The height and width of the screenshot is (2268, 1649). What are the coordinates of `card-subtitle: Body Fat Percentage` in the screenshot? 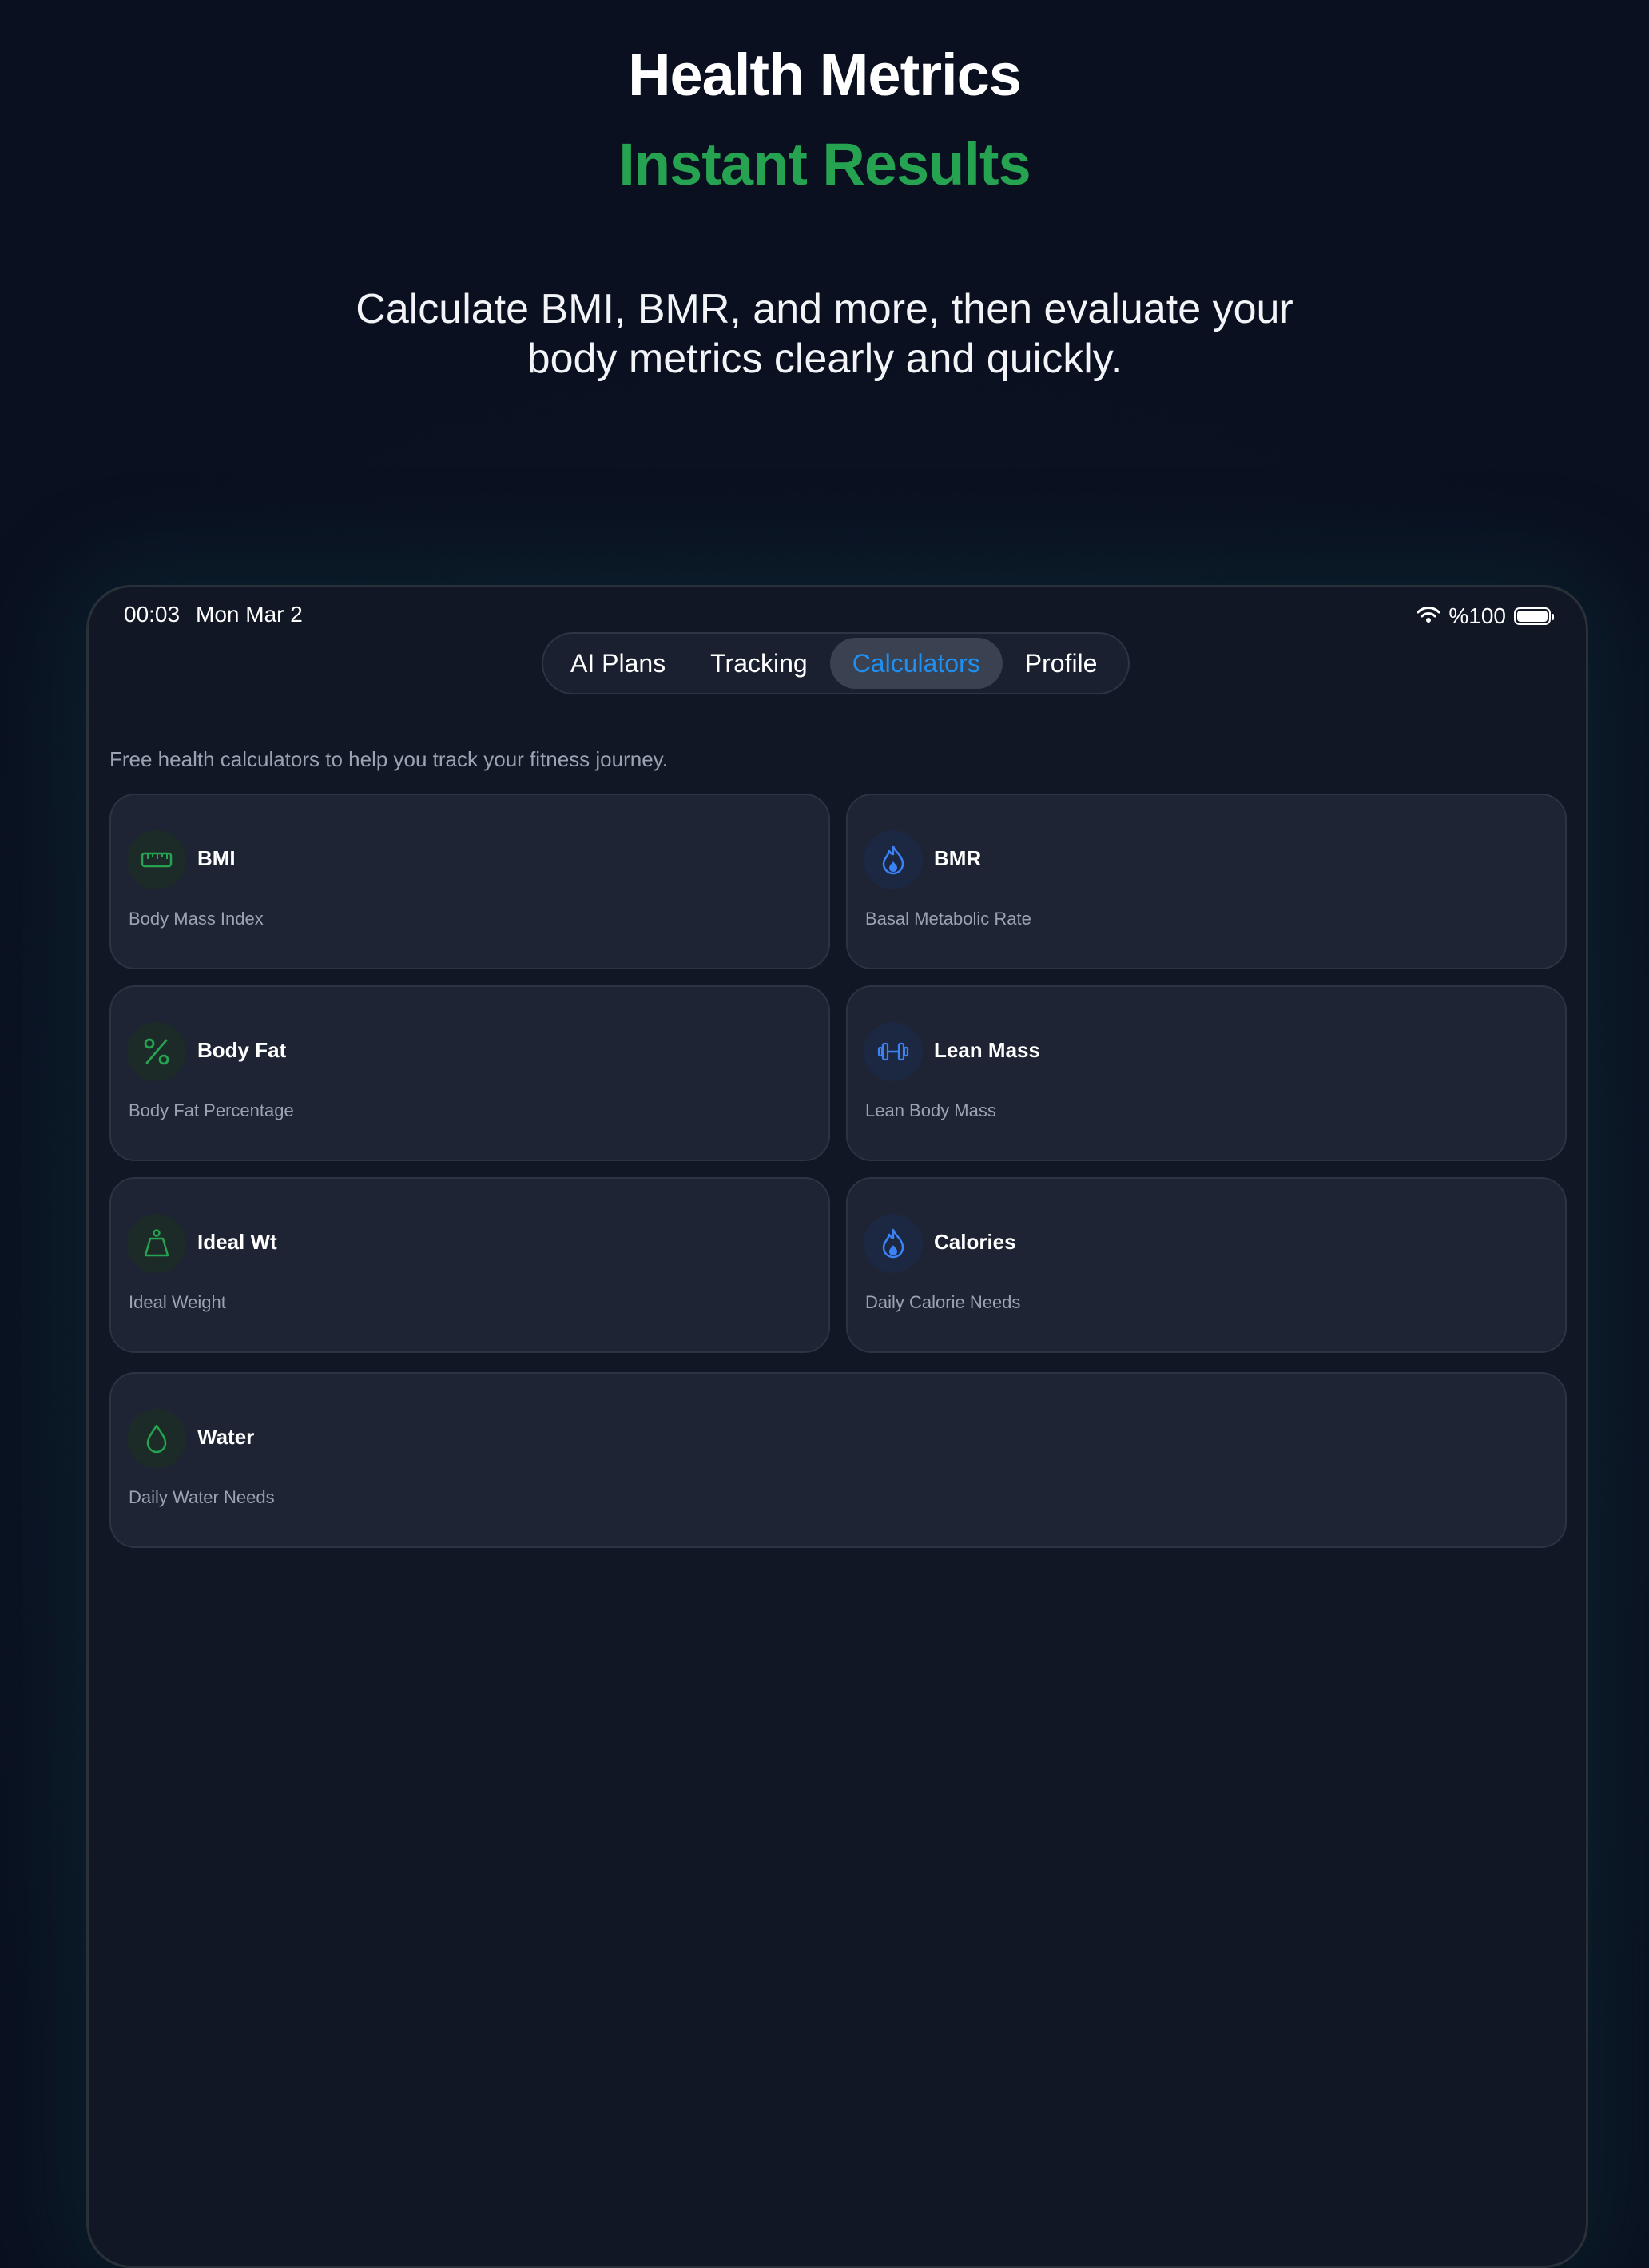 It's located at (211, 1110).